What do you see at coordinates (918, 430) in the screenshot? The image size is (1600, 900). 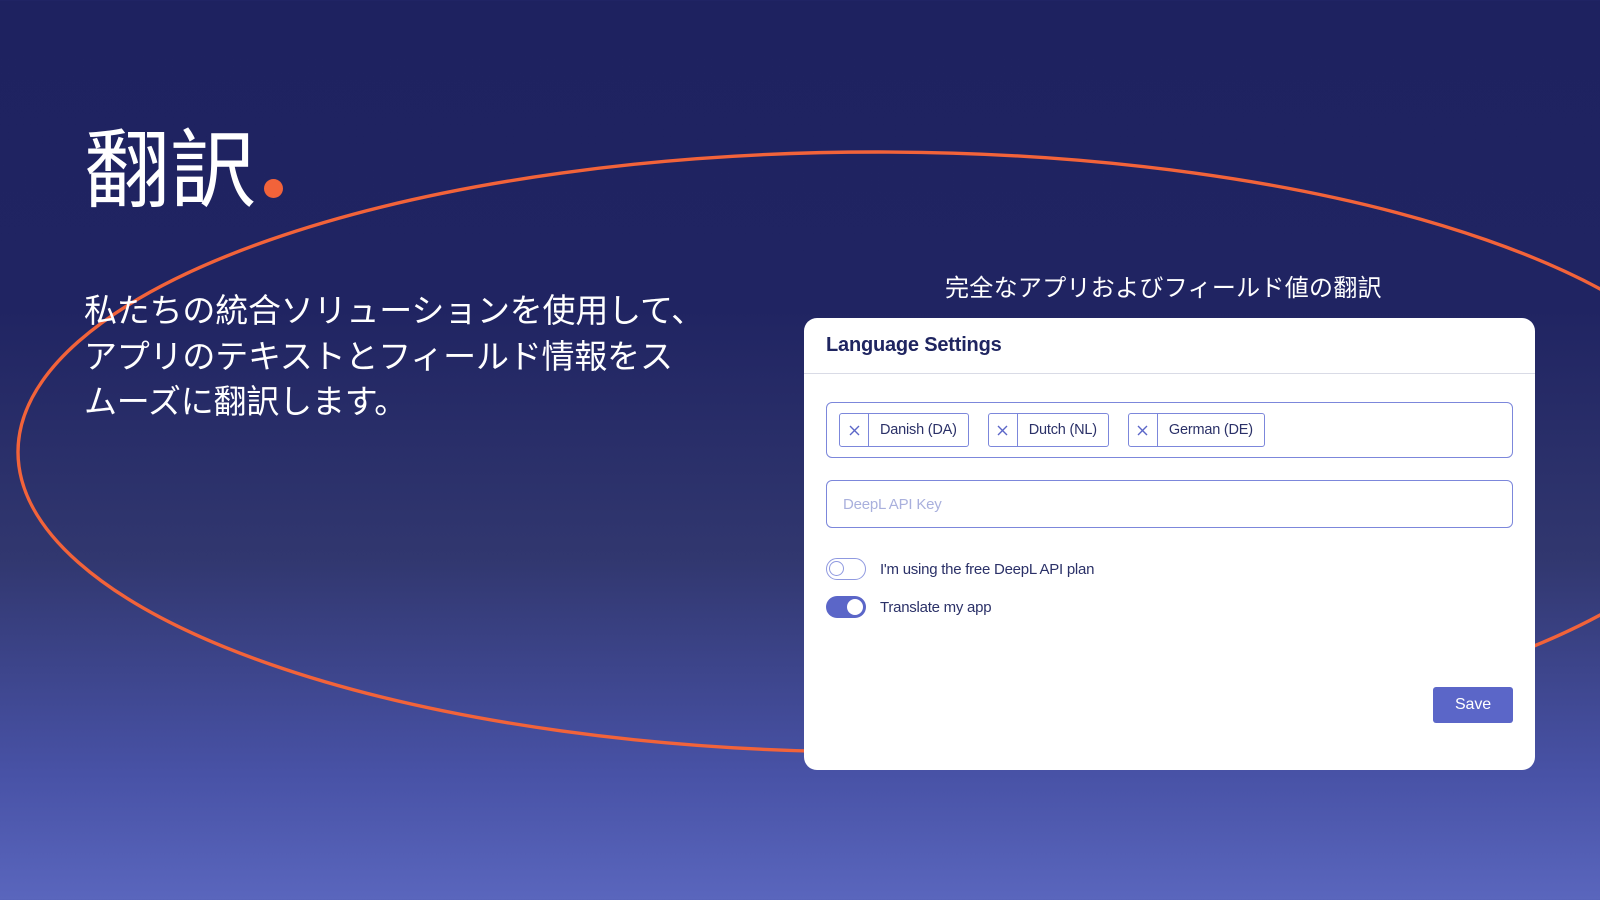 I see `language-chip-label: Danish (DA)` at bounding box center [918, 430].